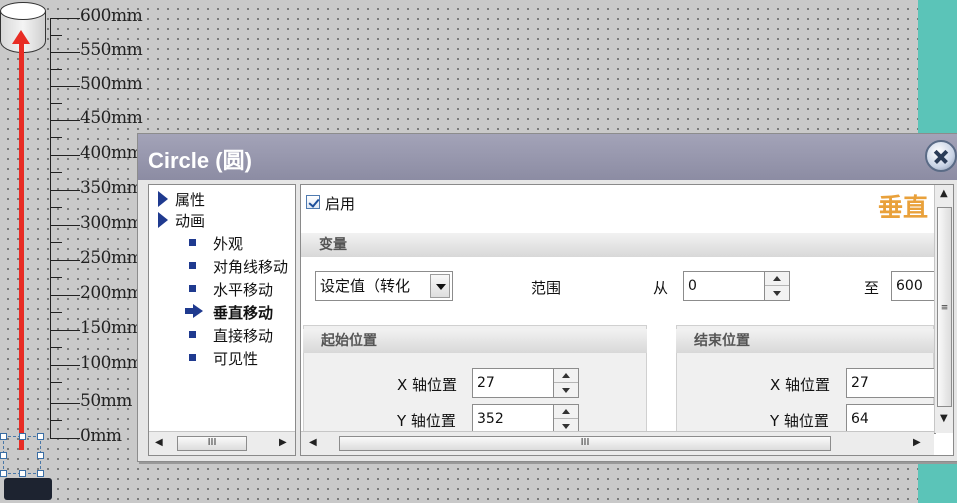 Image resolution: width=957 pixels, height=503 pixels. Describe the element at coordinates (111, 153) in the screenshot. I see `ruler-label-400: 400mm` at that location.